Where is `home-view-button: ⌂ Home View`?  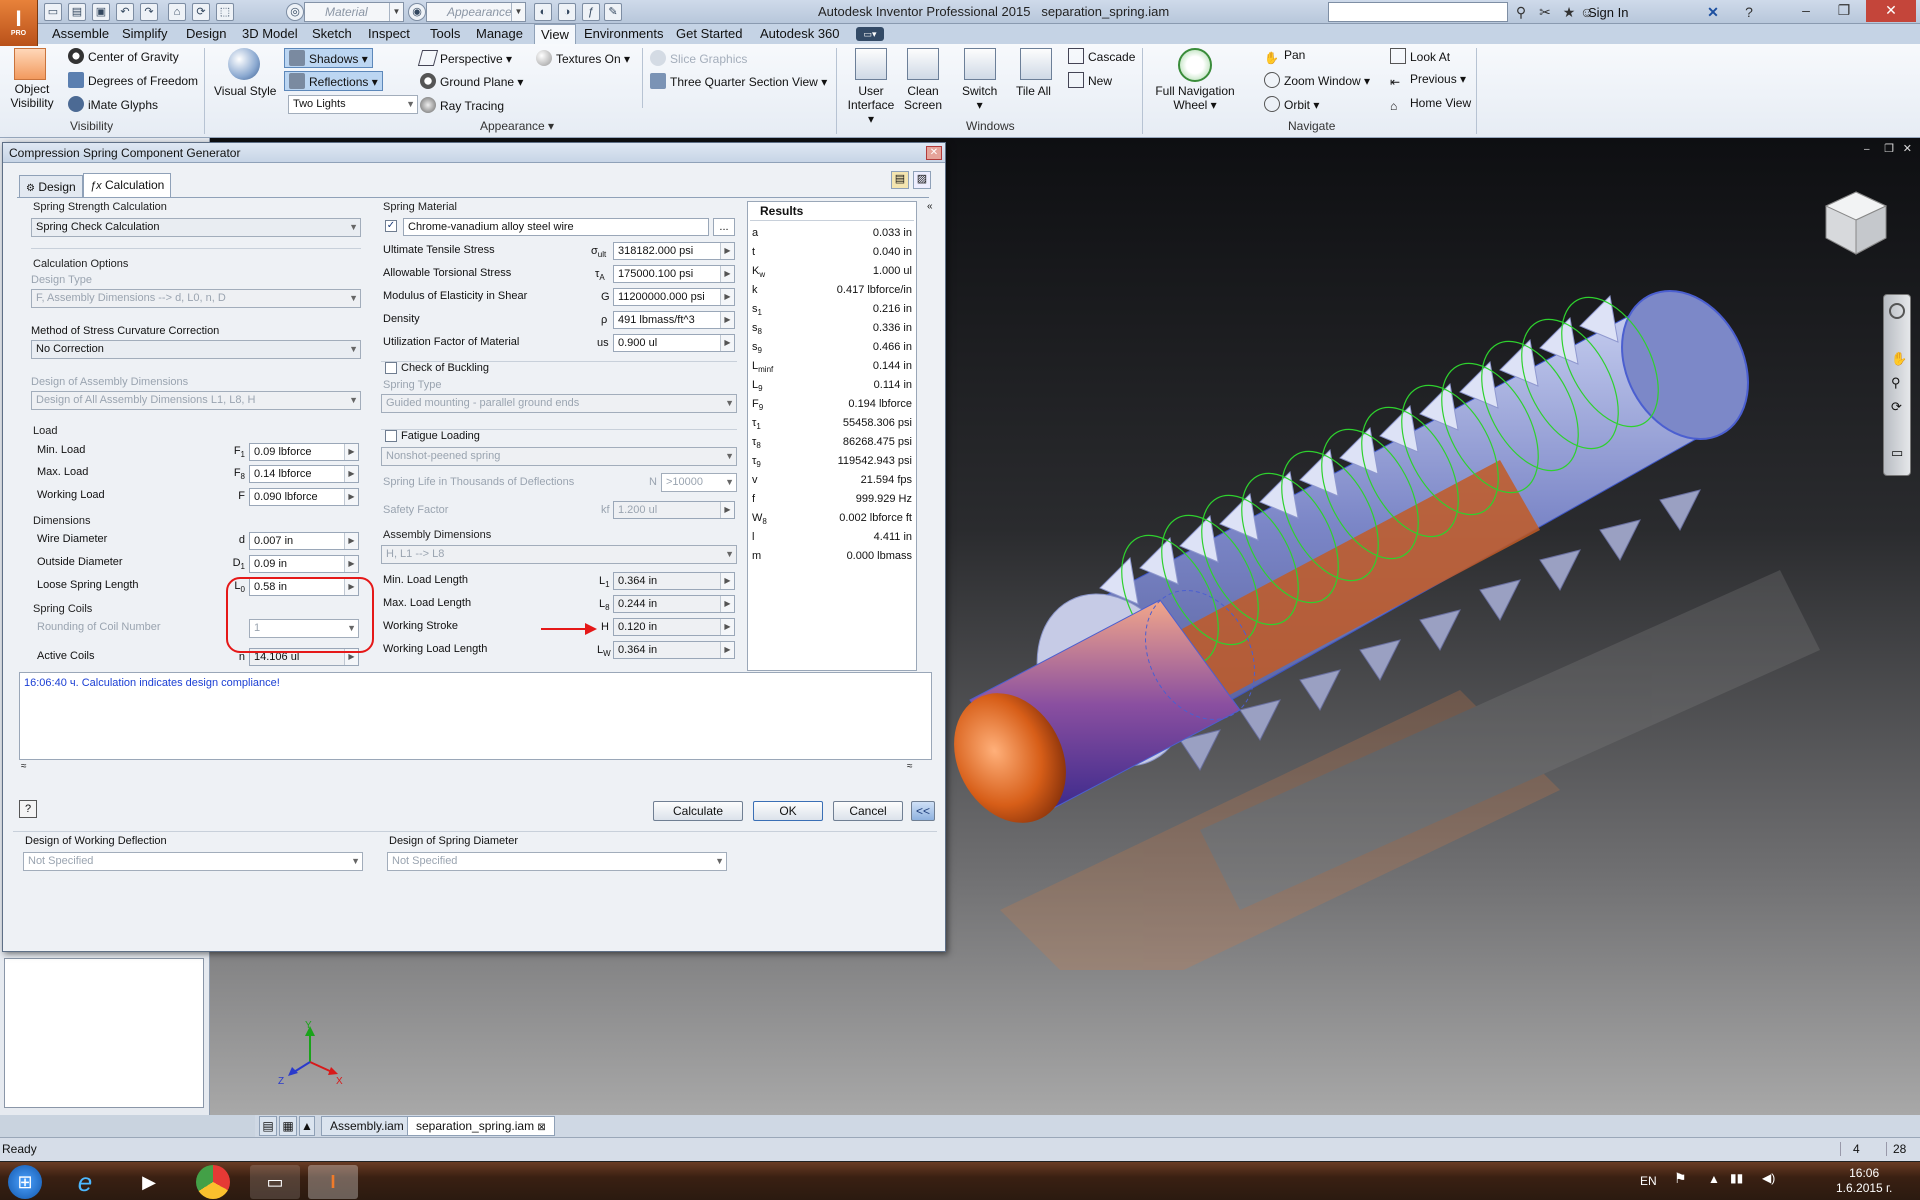
home-view-button: ⌂ Home View is located at coordinates (1430, 105).